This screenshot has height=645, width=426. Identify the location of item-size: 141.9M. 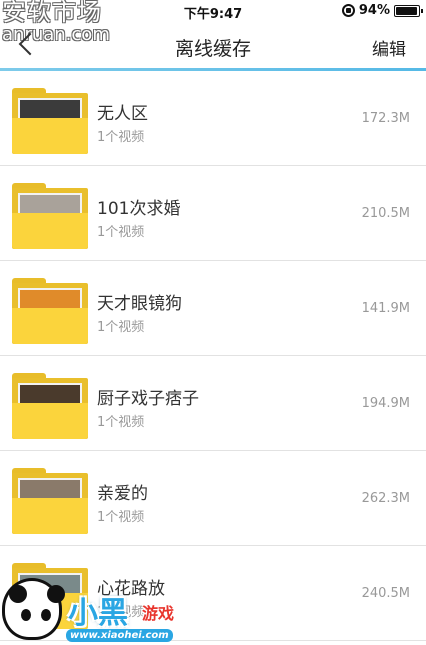
(385, 308).